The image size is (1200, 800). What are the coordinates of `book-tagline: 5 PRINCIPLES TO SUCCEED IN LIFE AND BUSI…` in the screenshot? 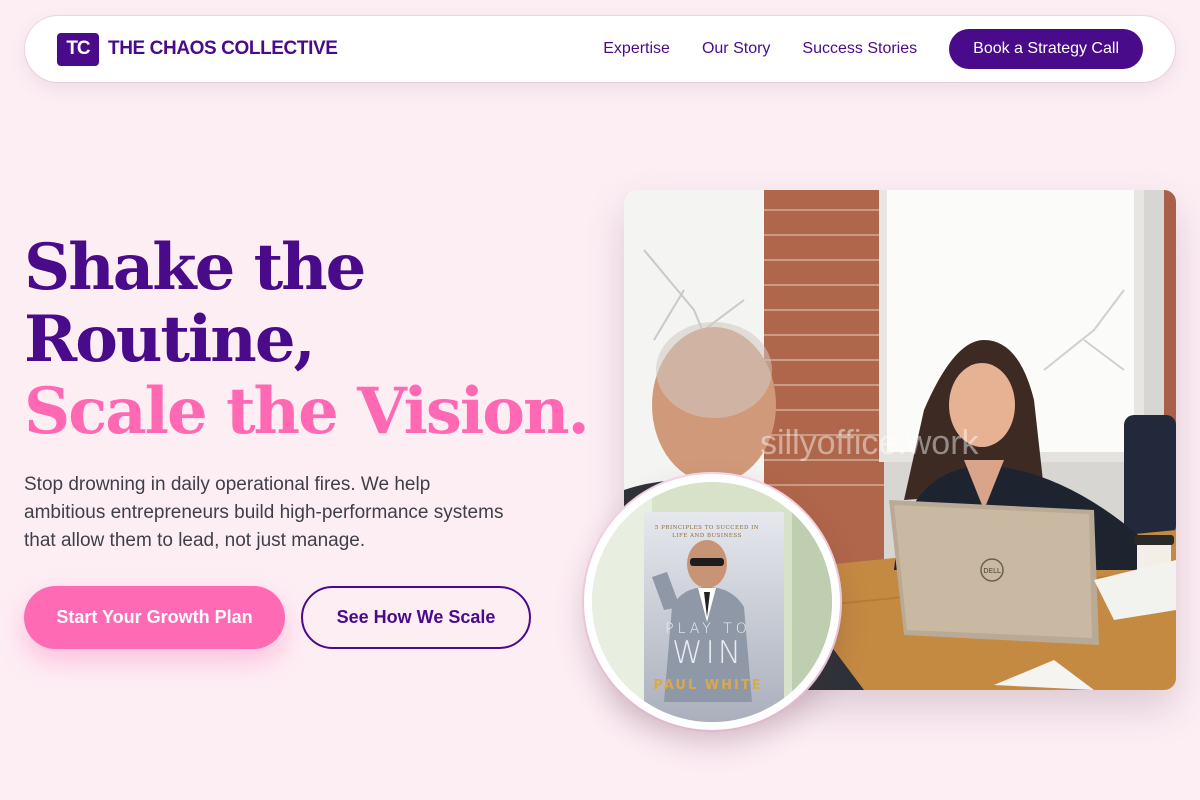 It's located at (707, 532).